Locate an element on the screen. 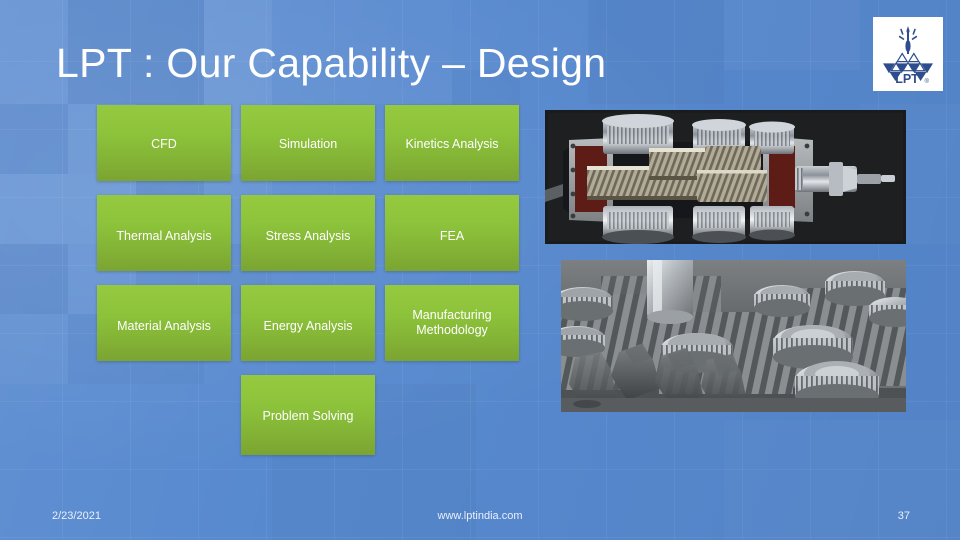  capability-box-material-analysis: Material Analysis is located at coordinates (164, 323).